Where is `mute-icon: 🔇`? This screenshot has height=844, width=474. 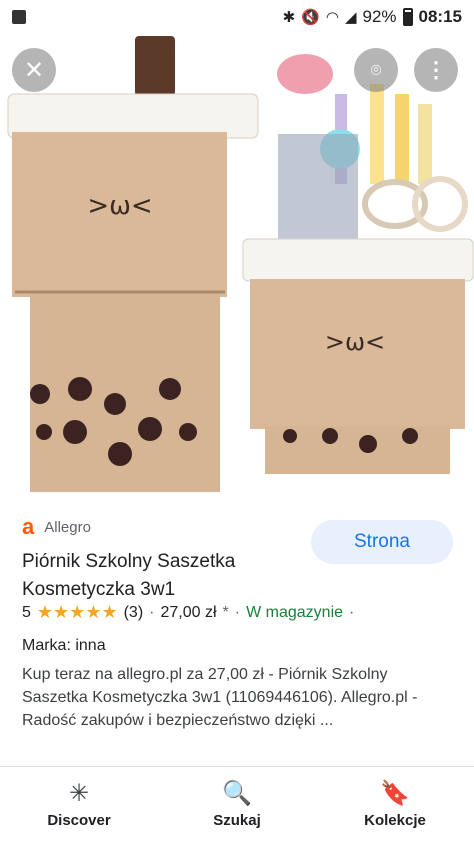 mute-icon: 🔇 is located at coordinates (310, 17).